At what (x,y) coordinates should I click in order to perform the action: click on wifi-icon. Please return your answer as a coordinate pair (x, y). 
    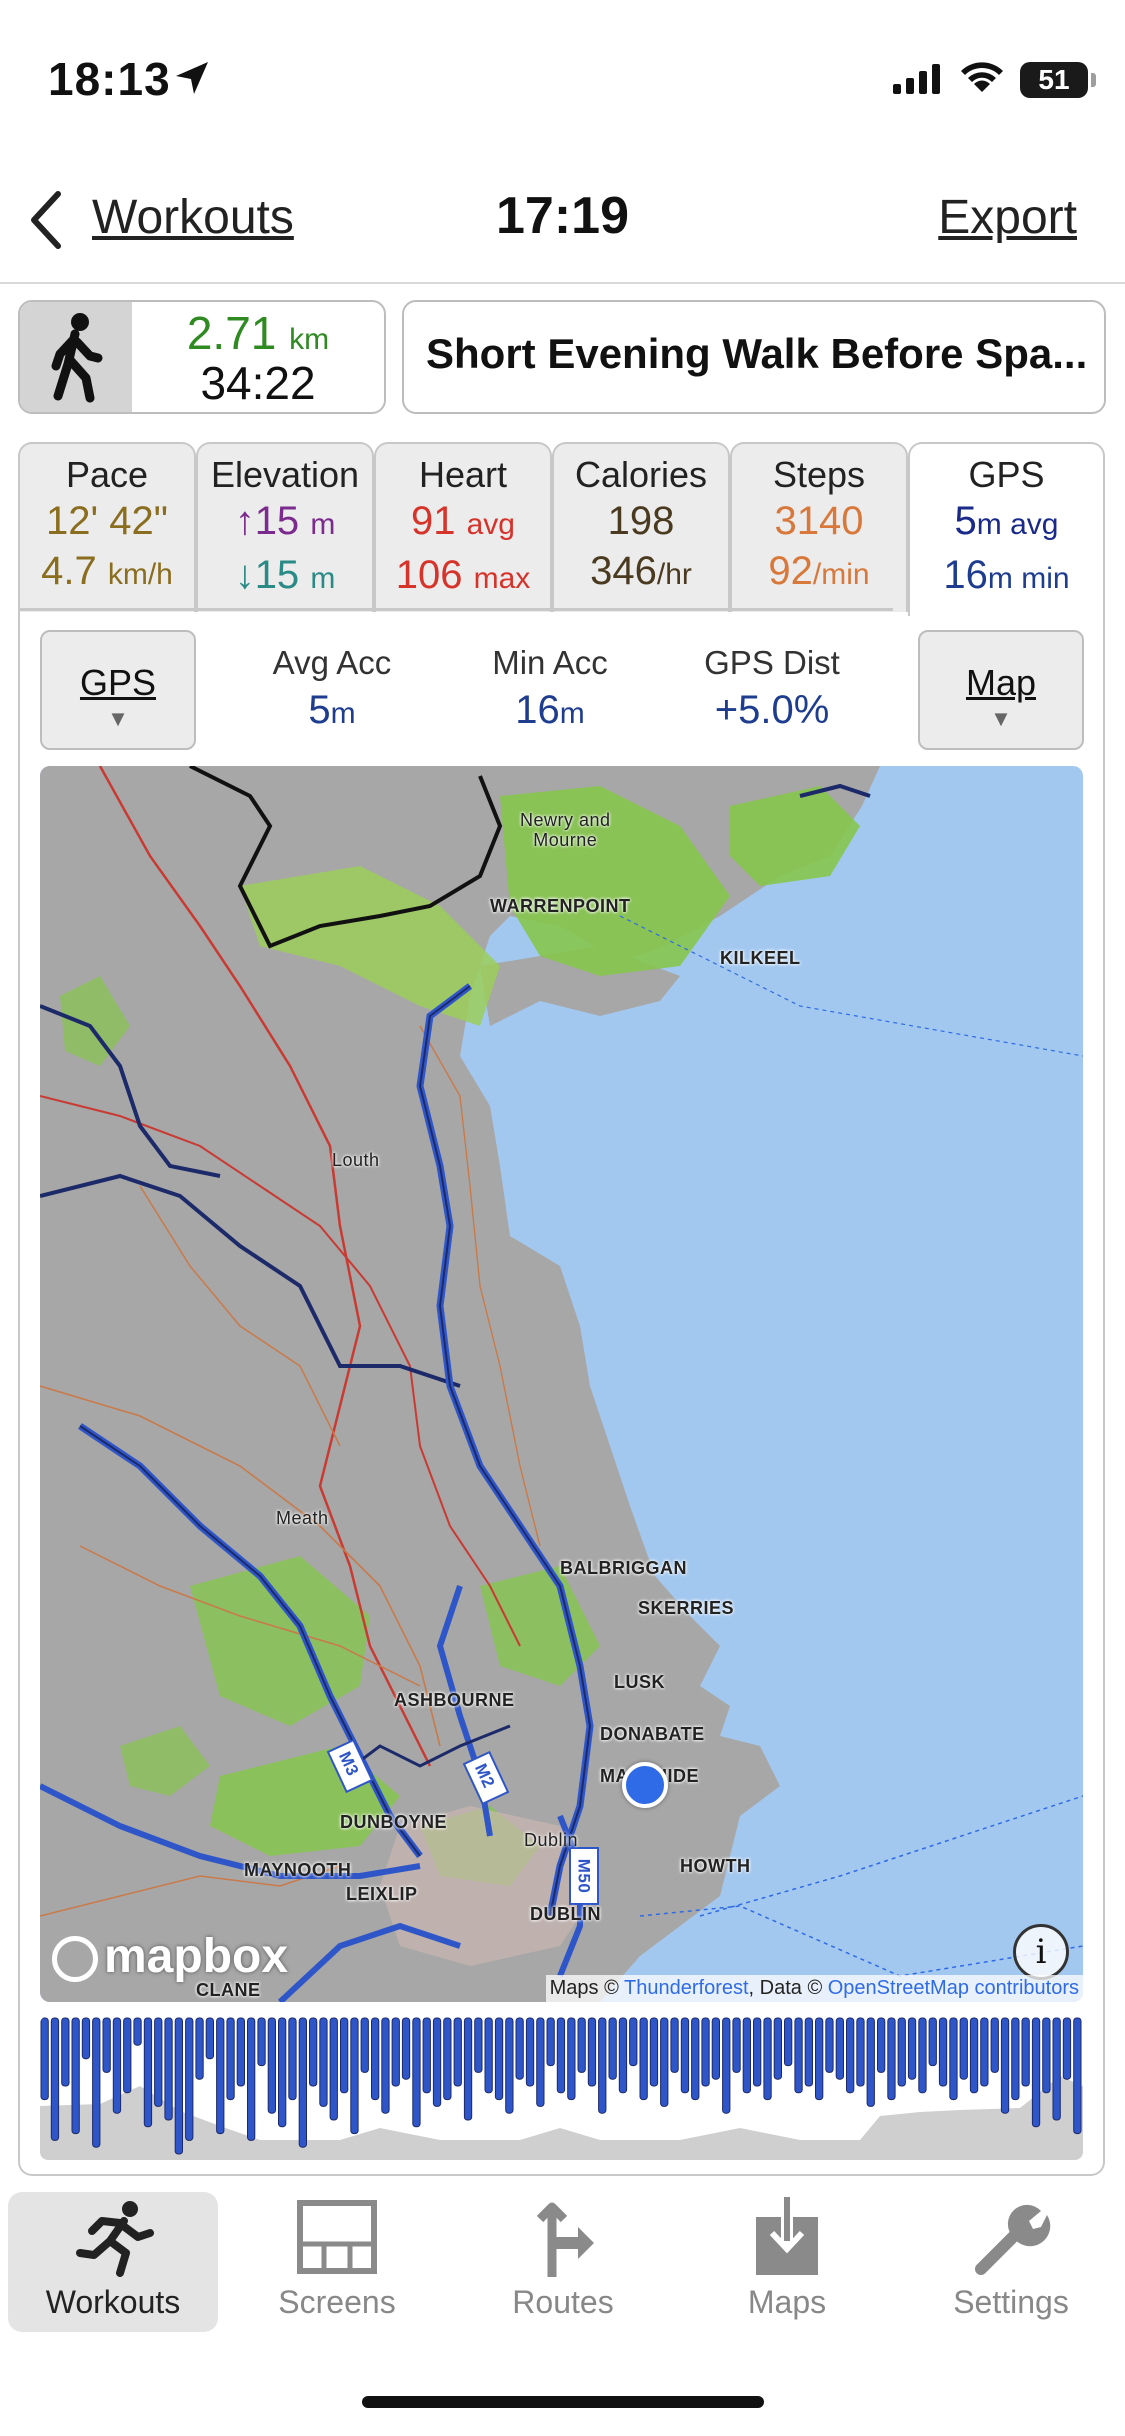
    Looking at the image, I should click on (982, 77).